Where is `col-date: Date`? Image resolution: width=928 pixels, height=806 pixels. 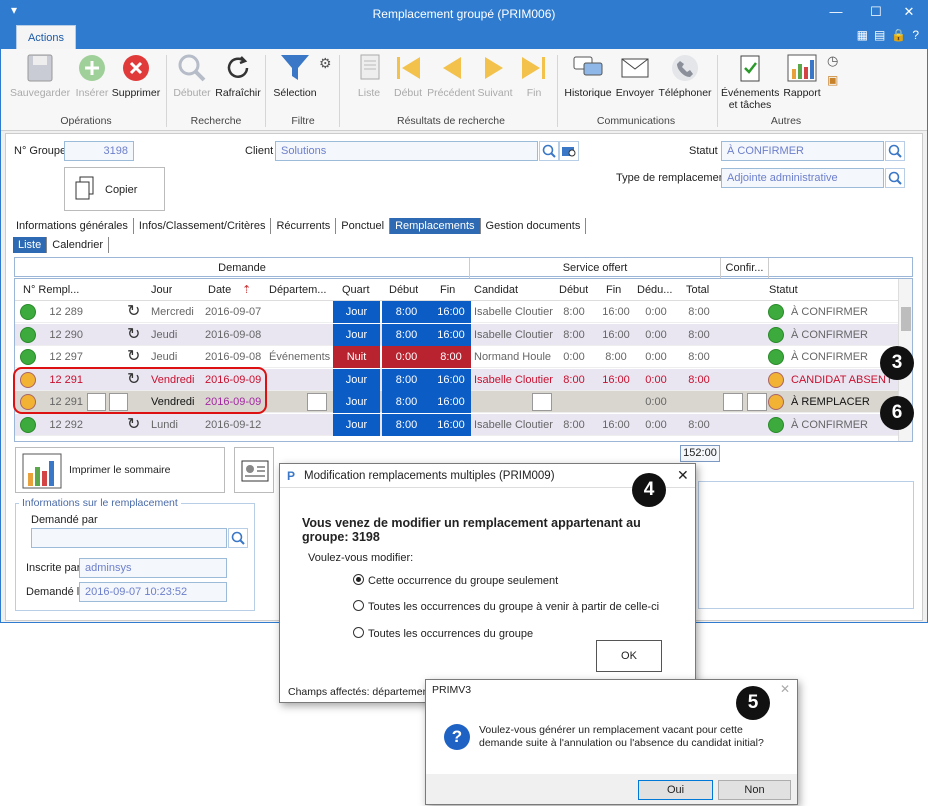
col-date: Date is located at coordinates (219, 290).